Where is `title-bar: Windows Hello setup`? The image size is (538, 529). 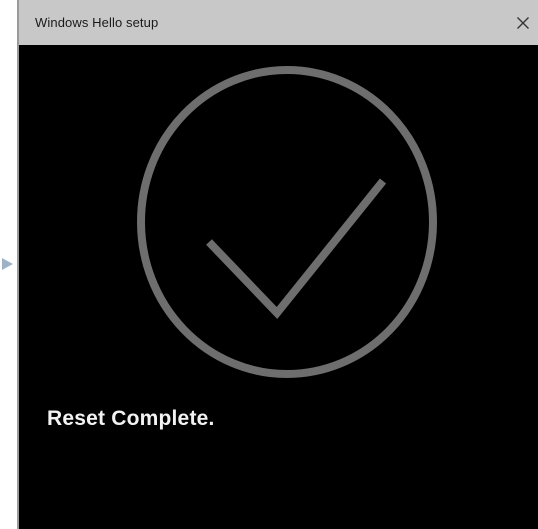
title-bar: Windows Hello setup is located at coordinates (278, 22).